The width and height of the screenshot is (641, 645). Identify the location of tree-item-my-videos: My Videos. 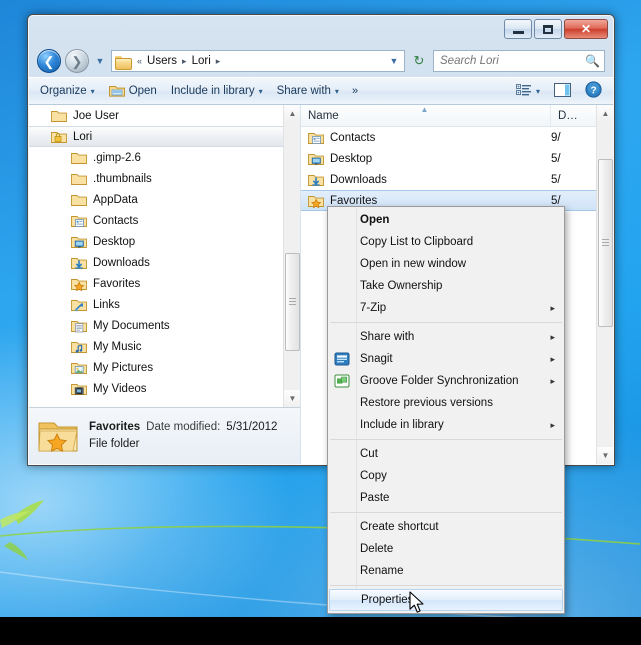
(156, 388).